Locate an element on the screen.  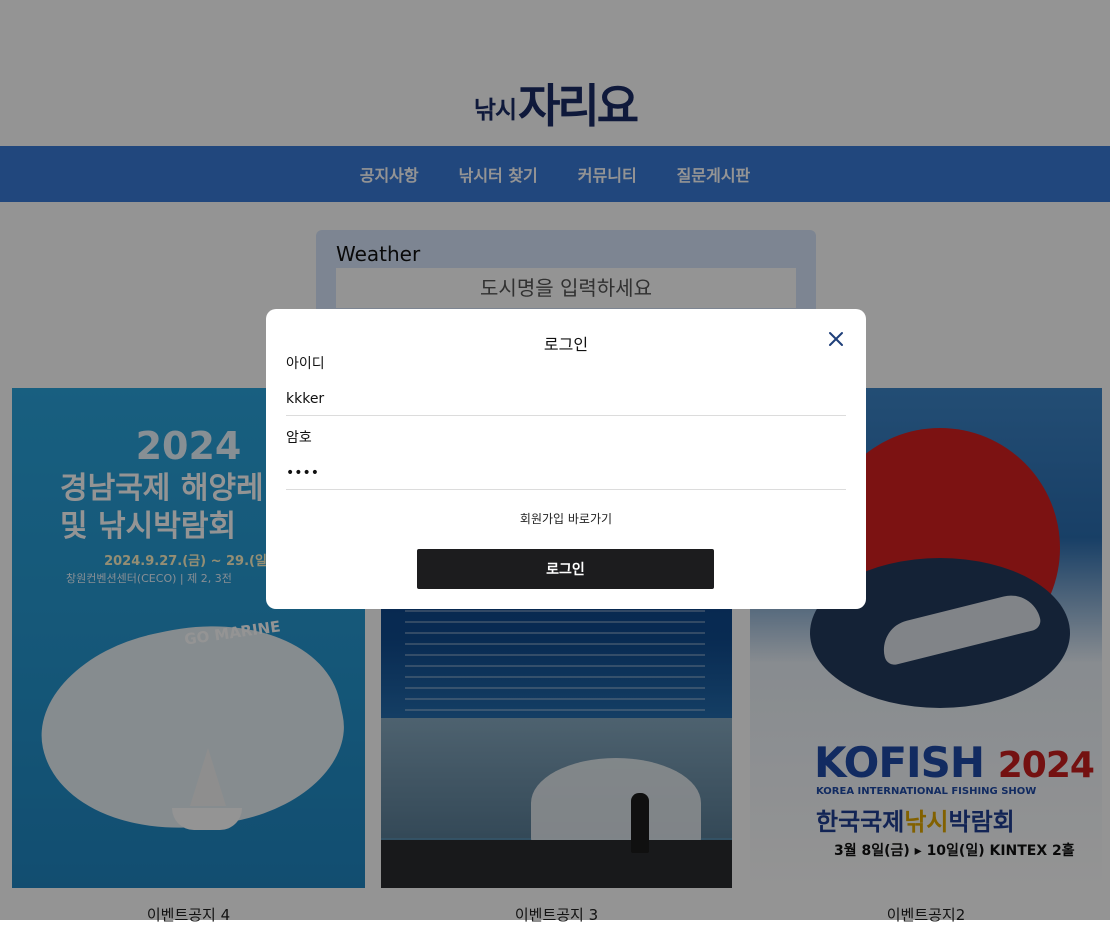
password-field is located at coordinates (566, 473).